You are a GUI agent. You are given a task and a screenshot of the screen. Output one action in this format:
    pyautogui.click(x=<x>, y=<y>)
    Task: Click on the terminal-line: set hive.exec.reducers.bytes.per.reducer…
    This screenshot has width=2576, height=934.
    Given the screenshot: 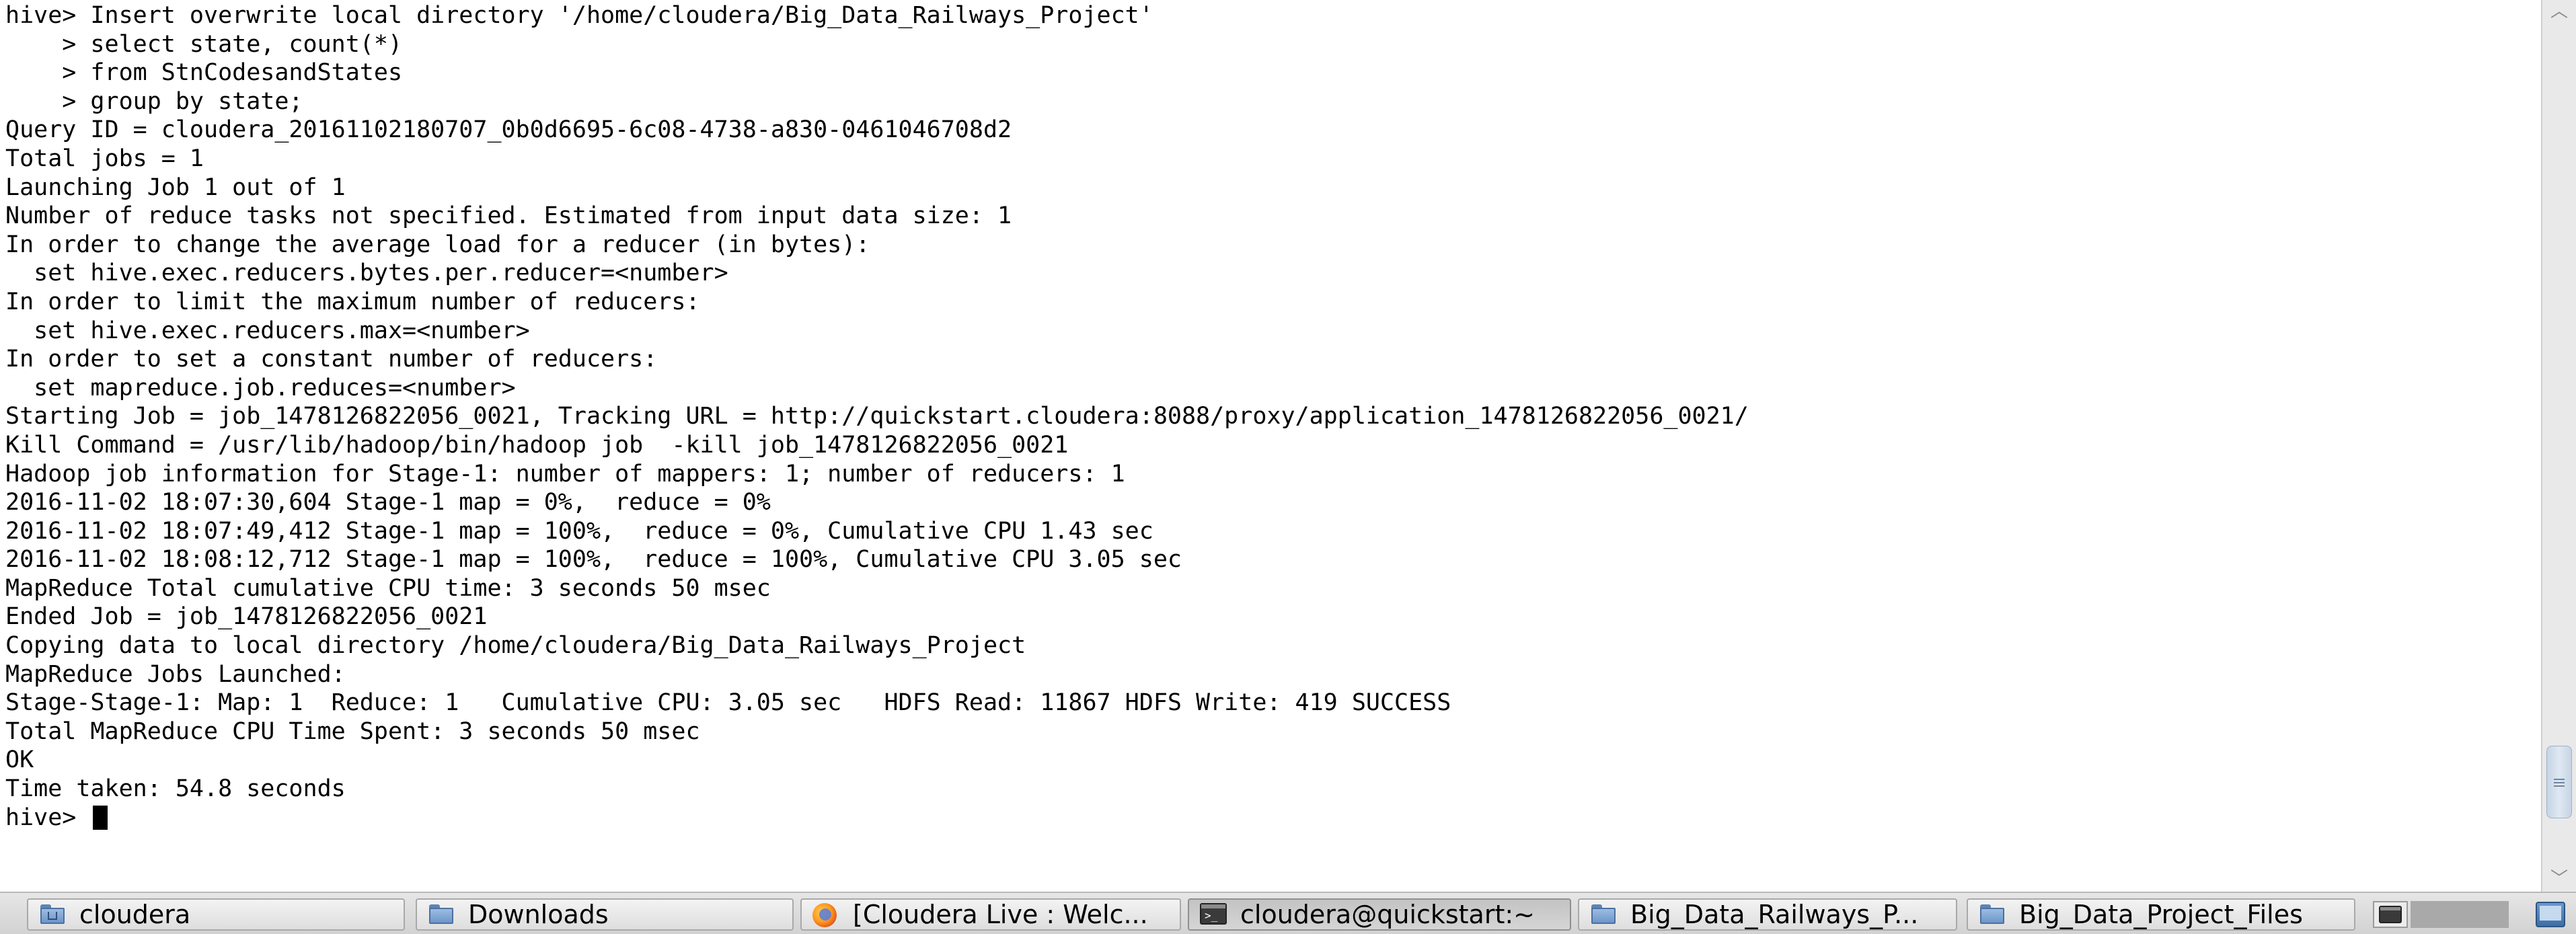 What is the action you would take?
    pyautogui.click(x=366, y=273)
    